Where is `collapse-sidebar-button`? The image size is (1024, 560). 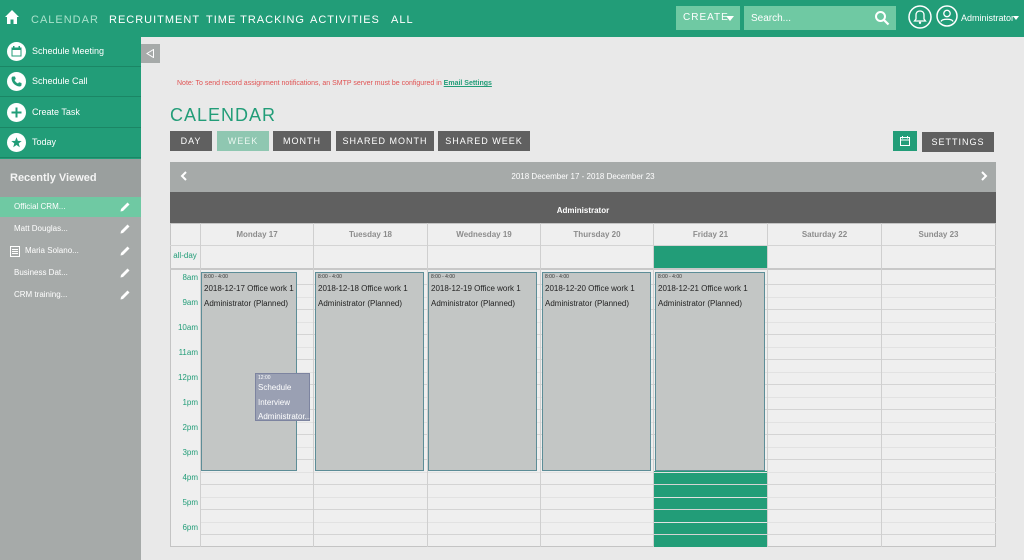 collapse-sidebar-button is located at coordinates (150, 53).